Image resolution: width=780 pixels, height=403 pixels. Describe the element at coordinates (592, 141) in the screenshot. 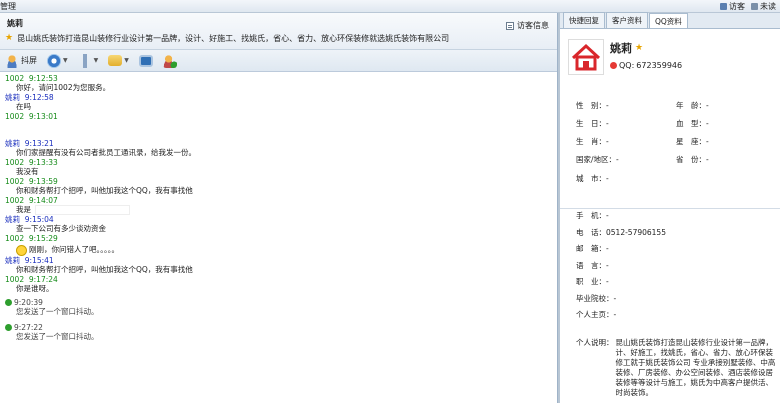

I see `zodiac-field: 生 肖：-` at that location.